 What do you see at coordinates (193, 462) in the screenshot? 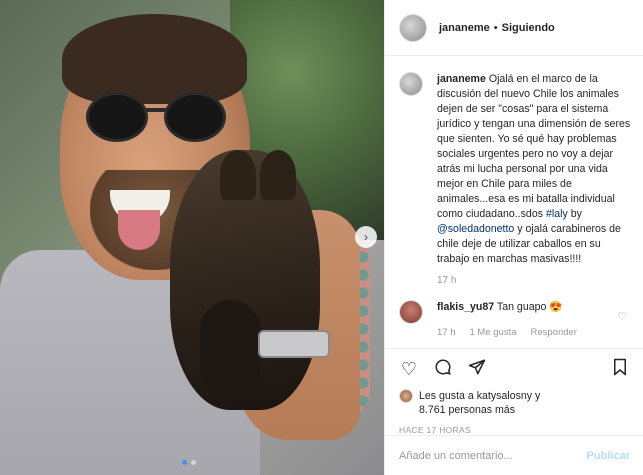
I see `carousel-dot` at bounding box center [193, 462].